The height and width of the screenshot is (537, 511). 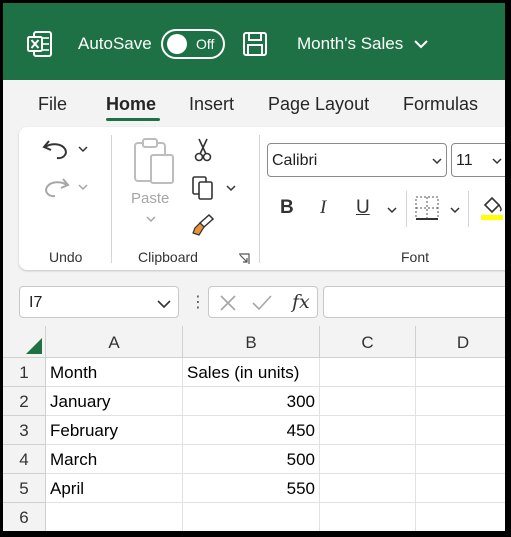 I want to click on row-header-4: 4, so click(x=24, y=459).